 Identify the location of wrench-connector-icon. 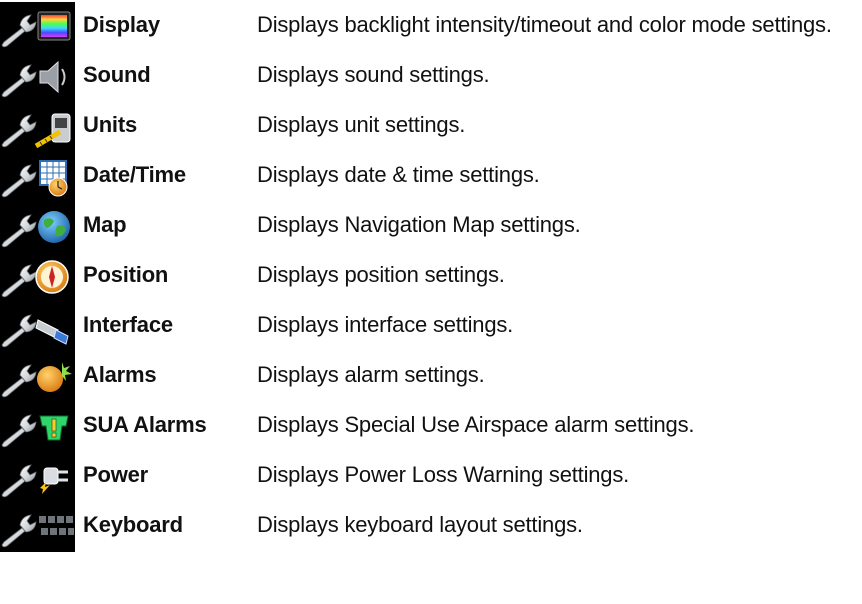
(37, 327).